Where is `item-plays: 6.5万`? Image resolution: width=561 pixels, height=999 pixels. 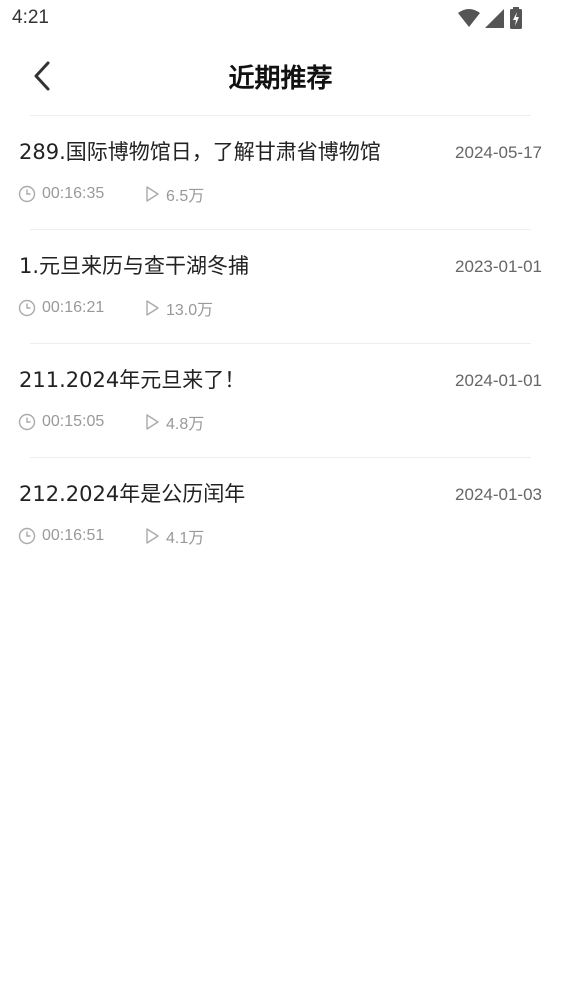 item-plays: 6.5万 is located at coordinates (185, 196).